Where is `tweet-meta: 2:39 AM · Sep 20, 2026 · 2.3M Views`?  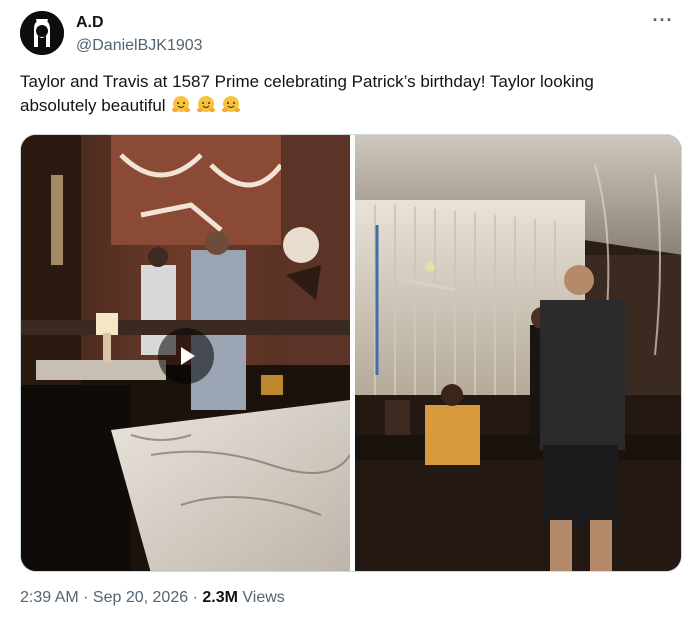 tweet-meta: 2:39 AM · Sep 20, 2026 · 2.3M Views is located at coordinates (152, 598).